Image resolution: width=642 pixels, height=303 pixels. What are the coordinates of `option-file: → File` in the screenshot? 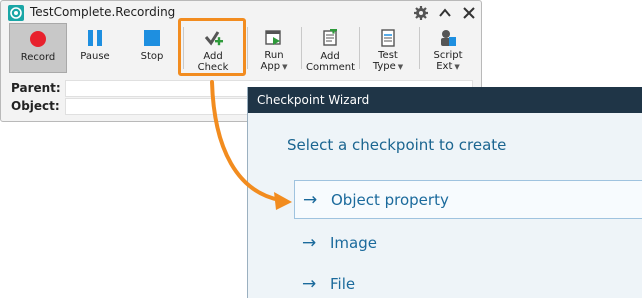 It's located at (468, 283).